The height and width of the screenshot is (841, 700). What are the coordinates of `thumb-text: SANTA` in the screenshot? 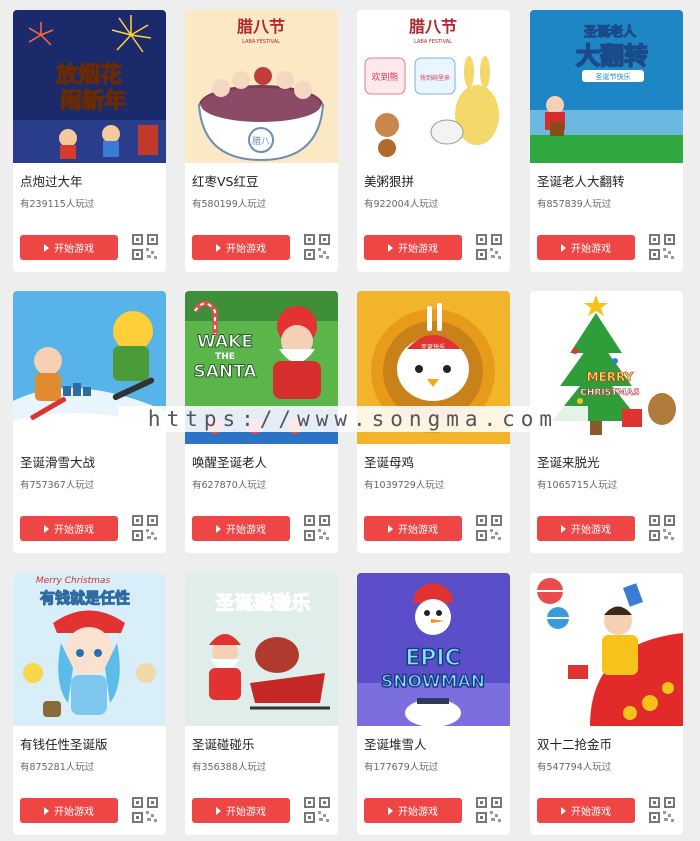 It's located at (225, 372).